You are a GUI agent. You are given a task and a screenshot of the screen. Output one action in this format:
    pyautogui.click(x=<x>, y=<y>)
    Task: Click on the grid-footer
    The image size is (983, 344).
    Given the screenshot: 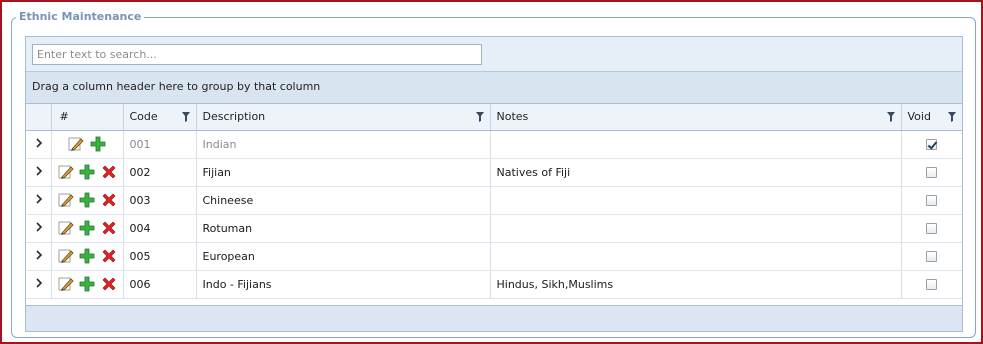 What is the action you would take?
    pyautogui.click(x=494, y=318)
    